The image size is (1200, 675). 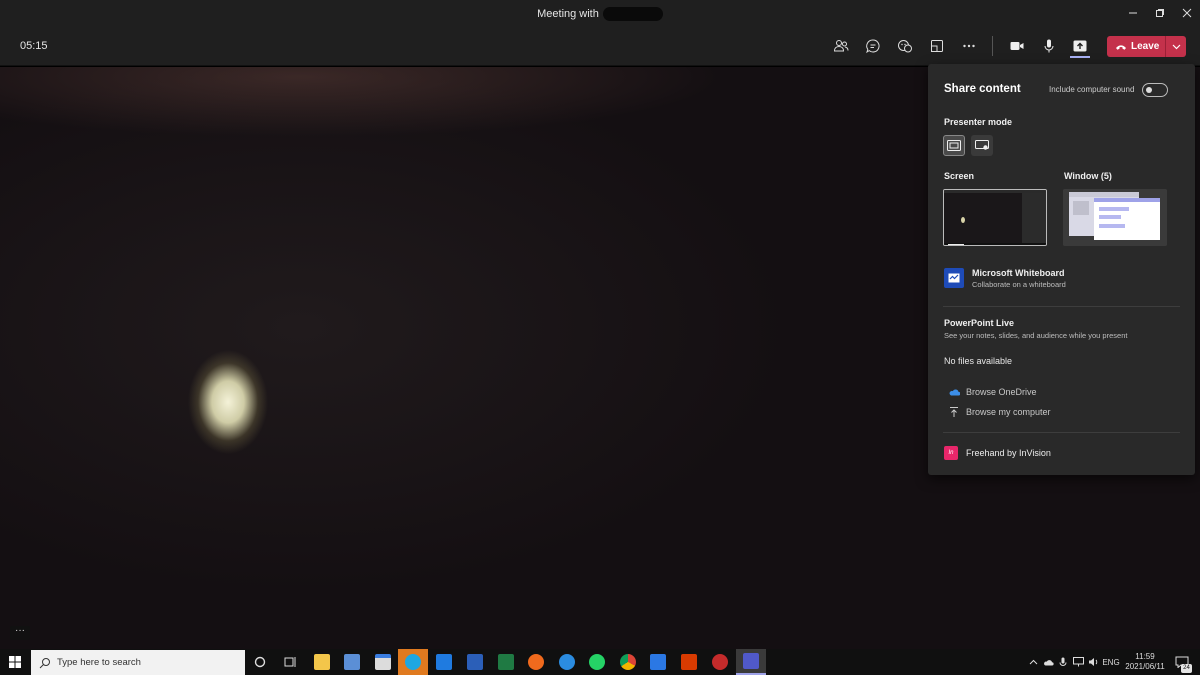 What do you see at coordinates (44, 662) in the screenshot?
I see `search-icon` at bounding box center [44, 662].